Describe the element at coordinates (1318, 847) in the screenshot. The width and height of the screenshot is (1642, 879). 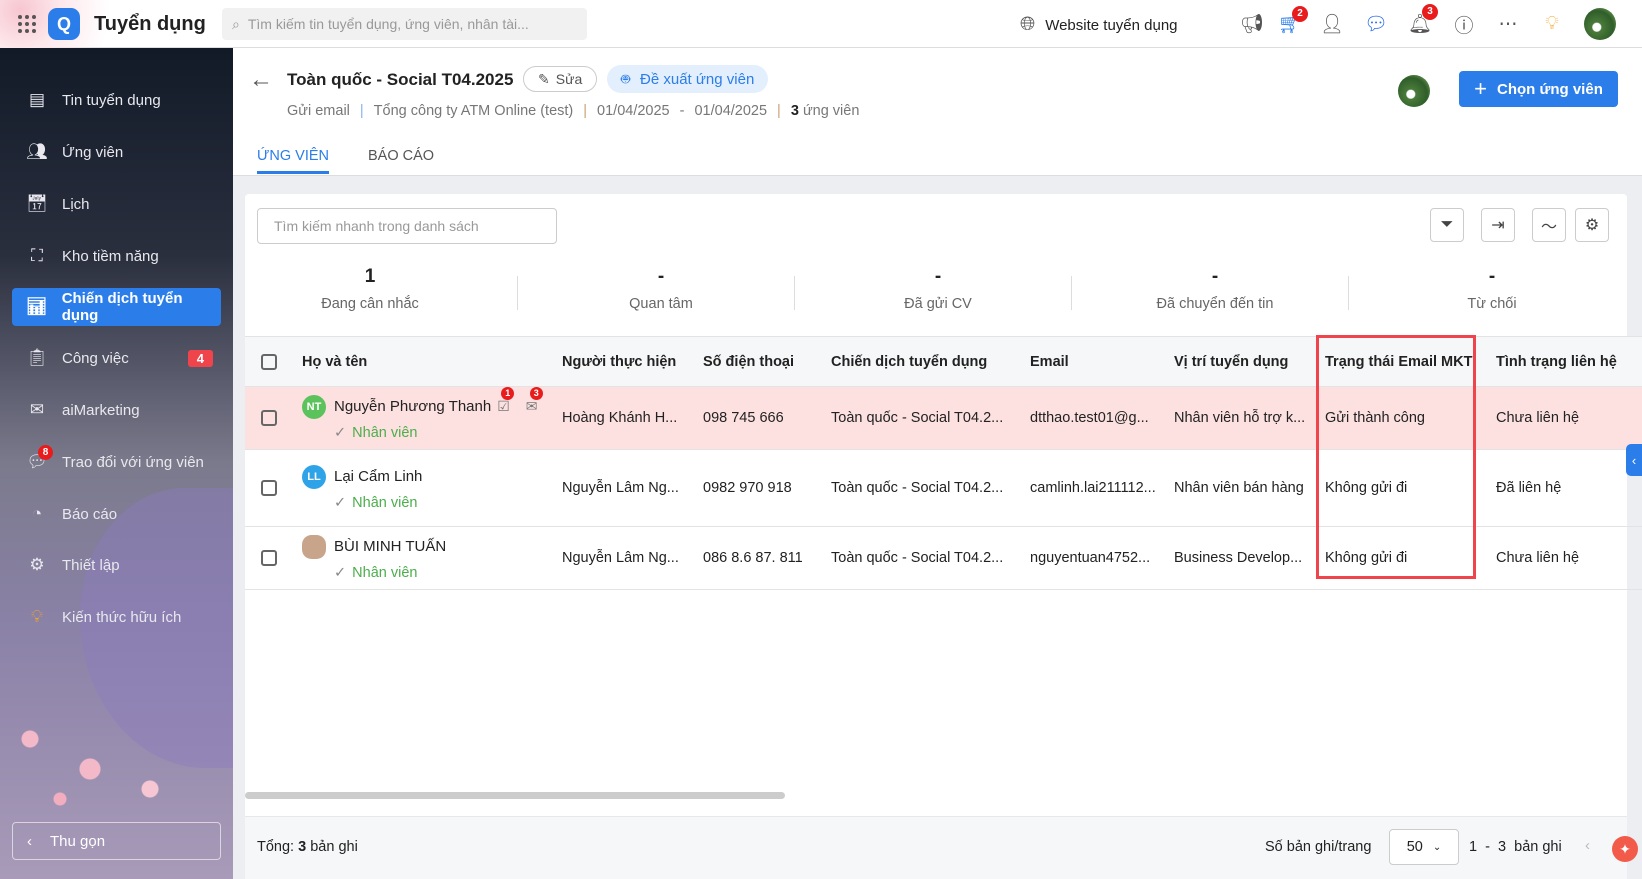
I see `per-page-label: Số bản ghi/trang` at that location.